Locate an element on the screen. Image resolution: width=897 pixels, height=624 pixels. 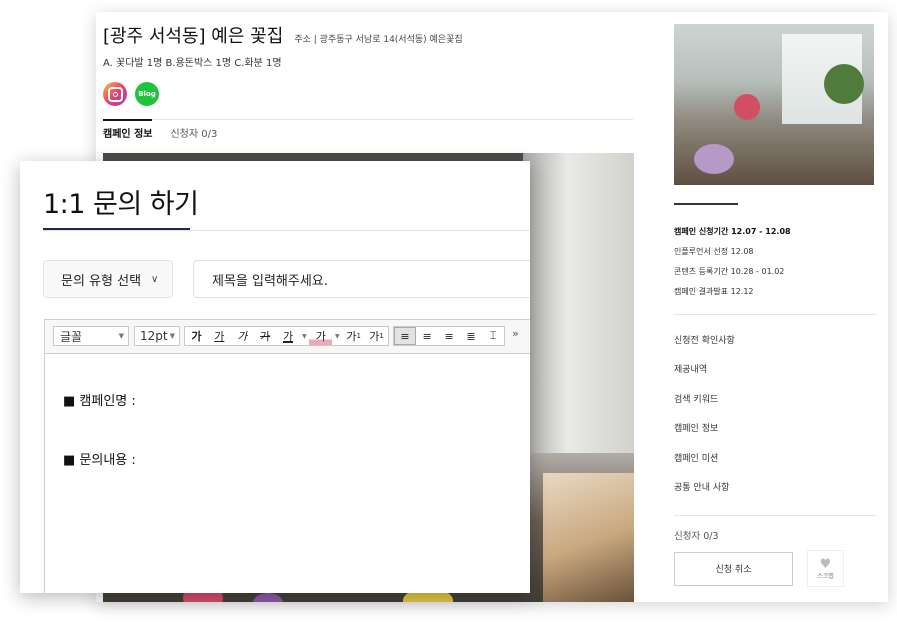
align-right-icon: ≡ is located at coordinates (449, 336).